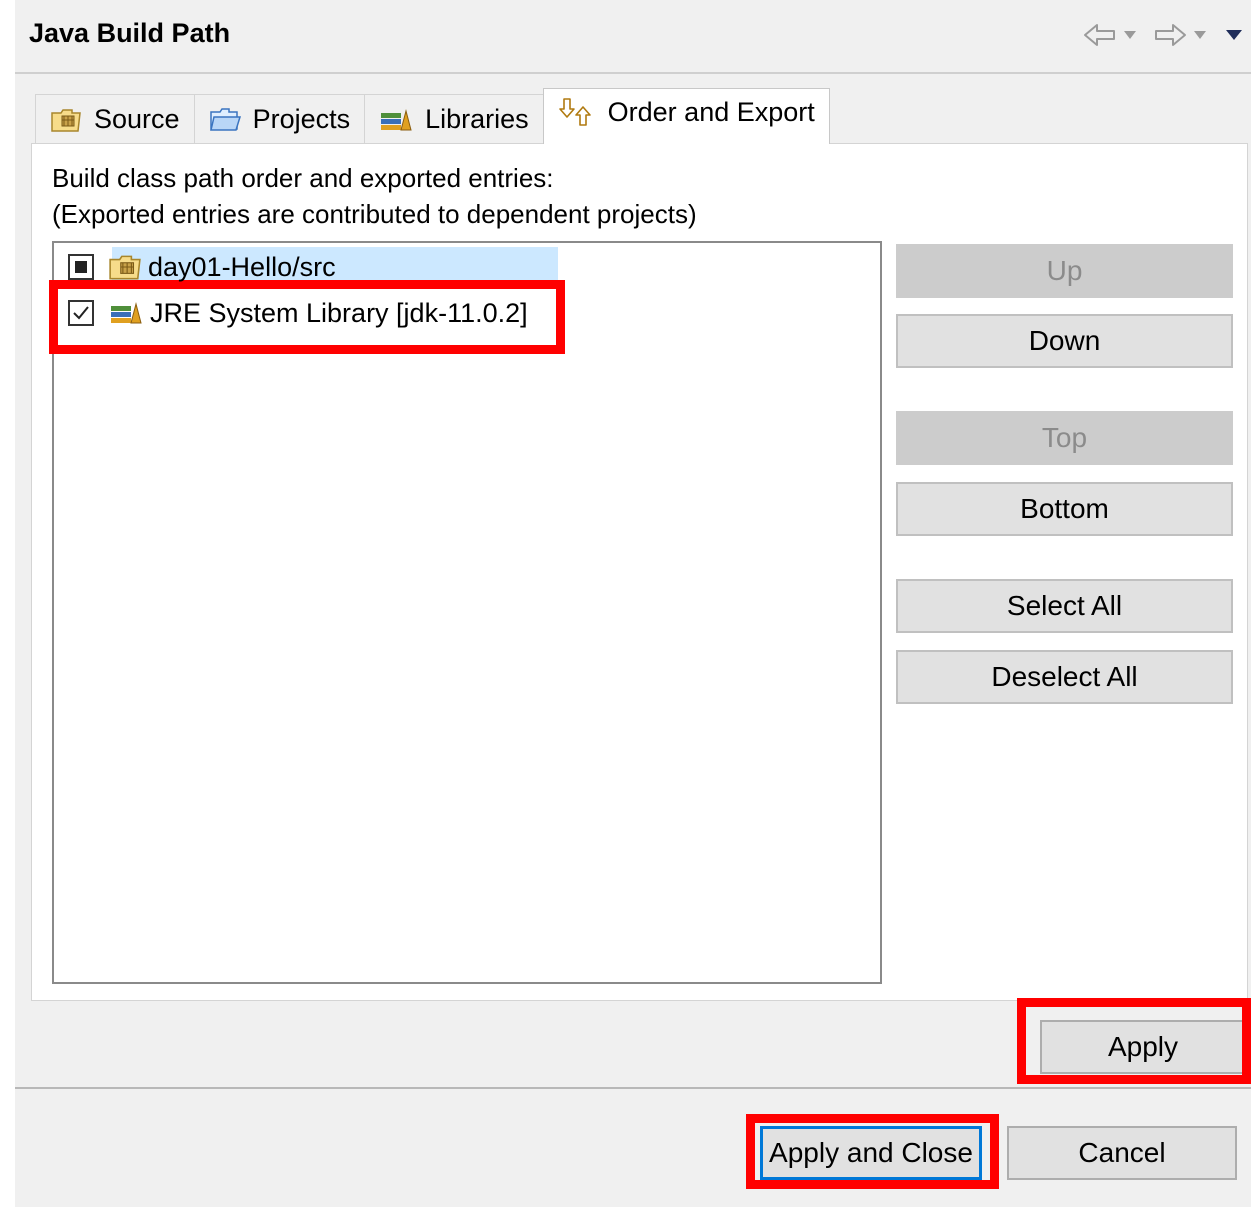 This screenshot has width=1251, height=1207. I want to click on history-nav, so click(1163, 35).